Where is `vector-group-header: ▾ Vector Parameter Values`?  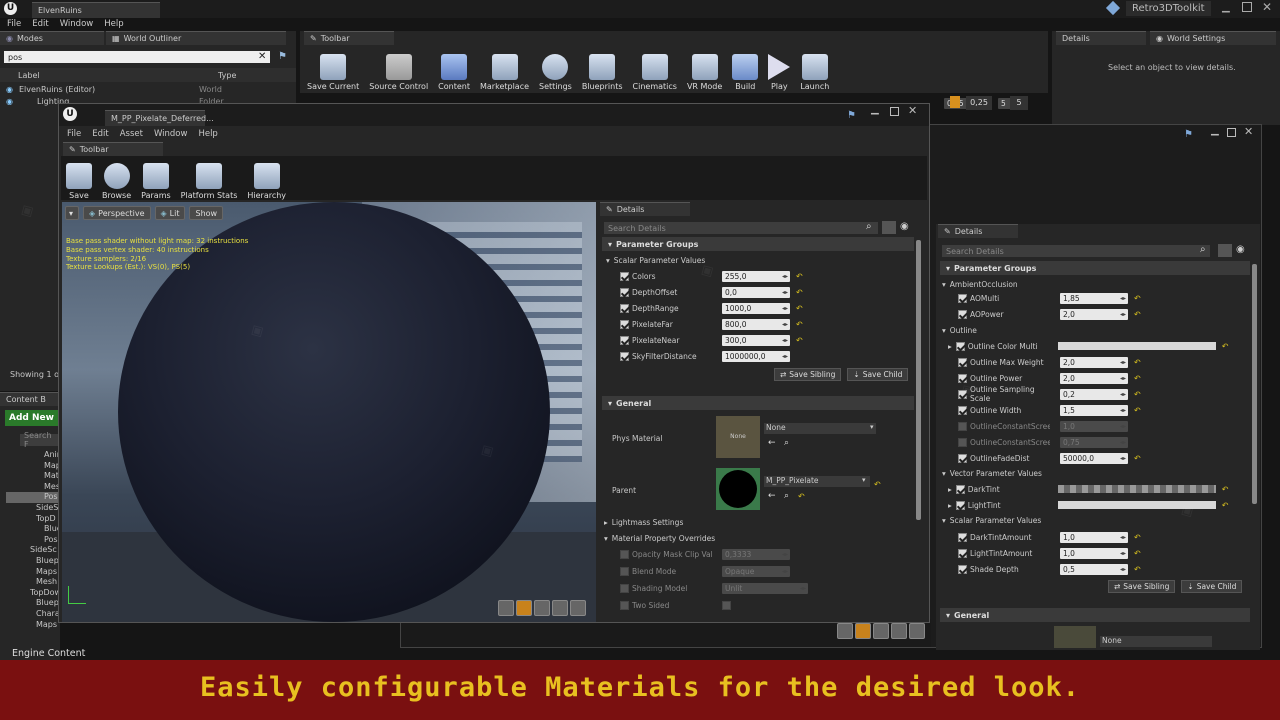
vector-group-header: ▾ Vector Parameter Values is located at coordinates (992, 473).